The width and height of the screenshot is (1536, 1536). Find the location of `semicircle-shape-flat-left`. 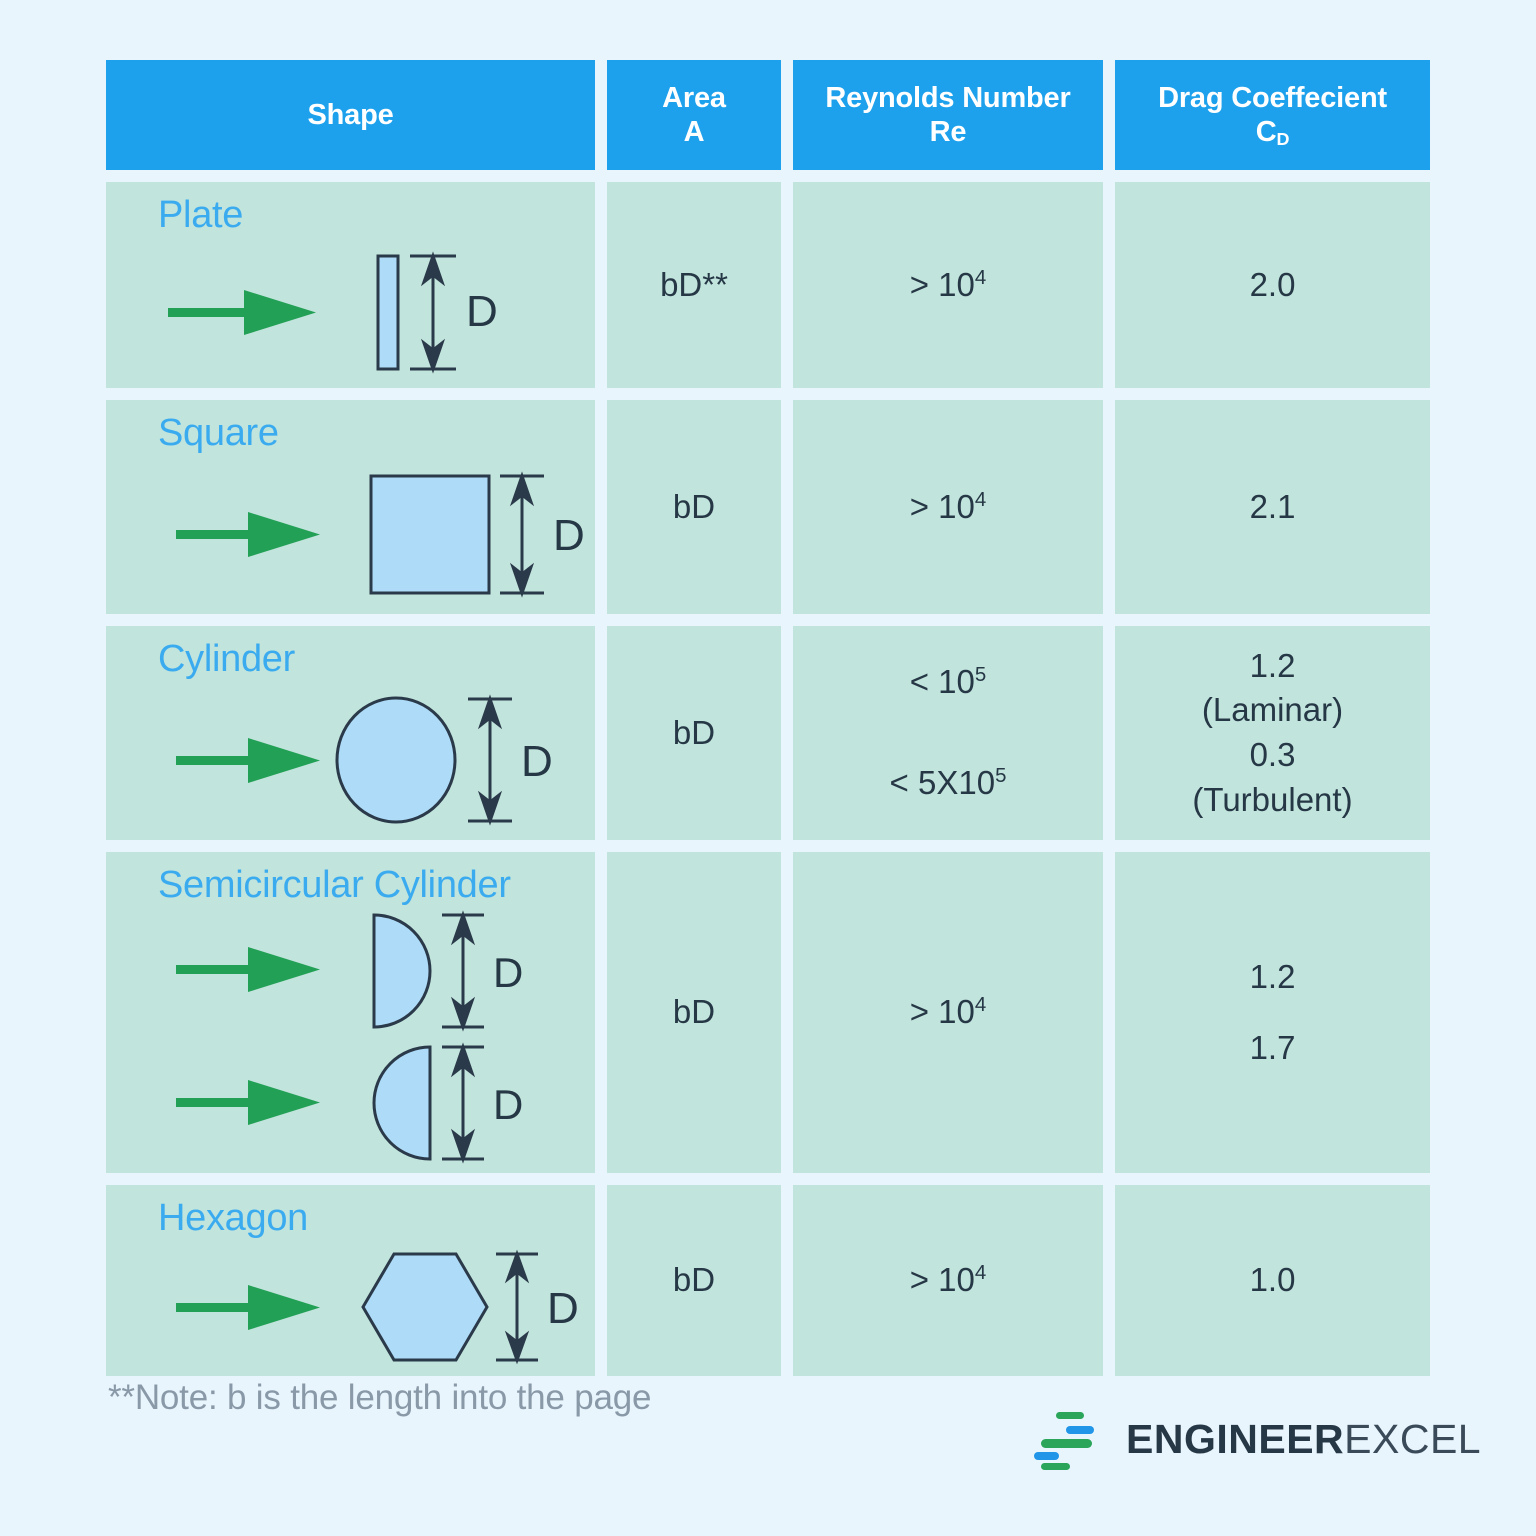

semicircle-shape-flat-left is located at coordinates (402, 971).